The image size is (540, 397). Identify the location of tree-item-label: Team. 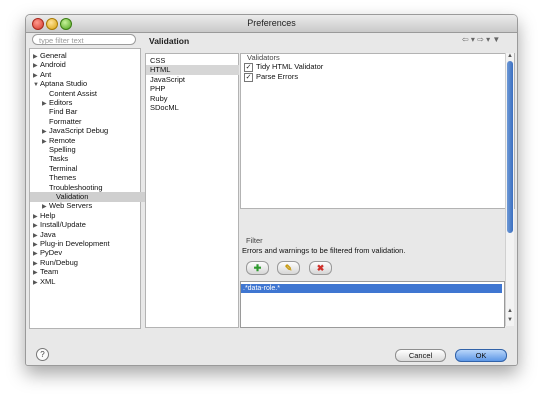
(49, 272).